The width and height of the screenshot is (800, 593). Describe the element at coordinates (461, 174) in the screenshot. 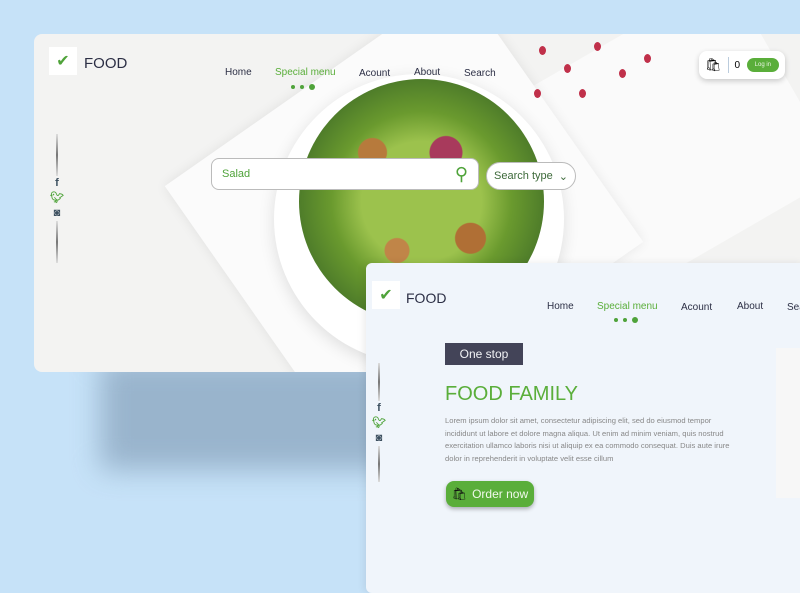

I see `search-icon: ⚲` at that location.